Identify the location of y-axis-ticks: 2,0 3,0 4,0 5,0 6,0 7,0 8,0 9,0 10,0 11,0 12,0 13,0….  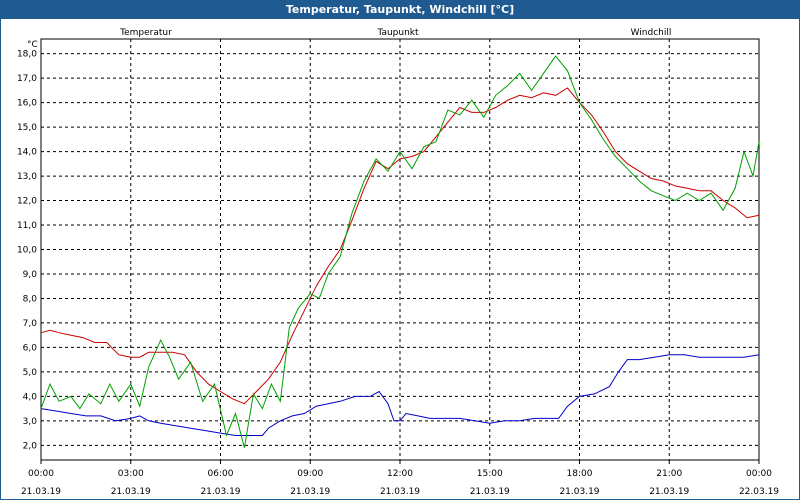
(27, 251).